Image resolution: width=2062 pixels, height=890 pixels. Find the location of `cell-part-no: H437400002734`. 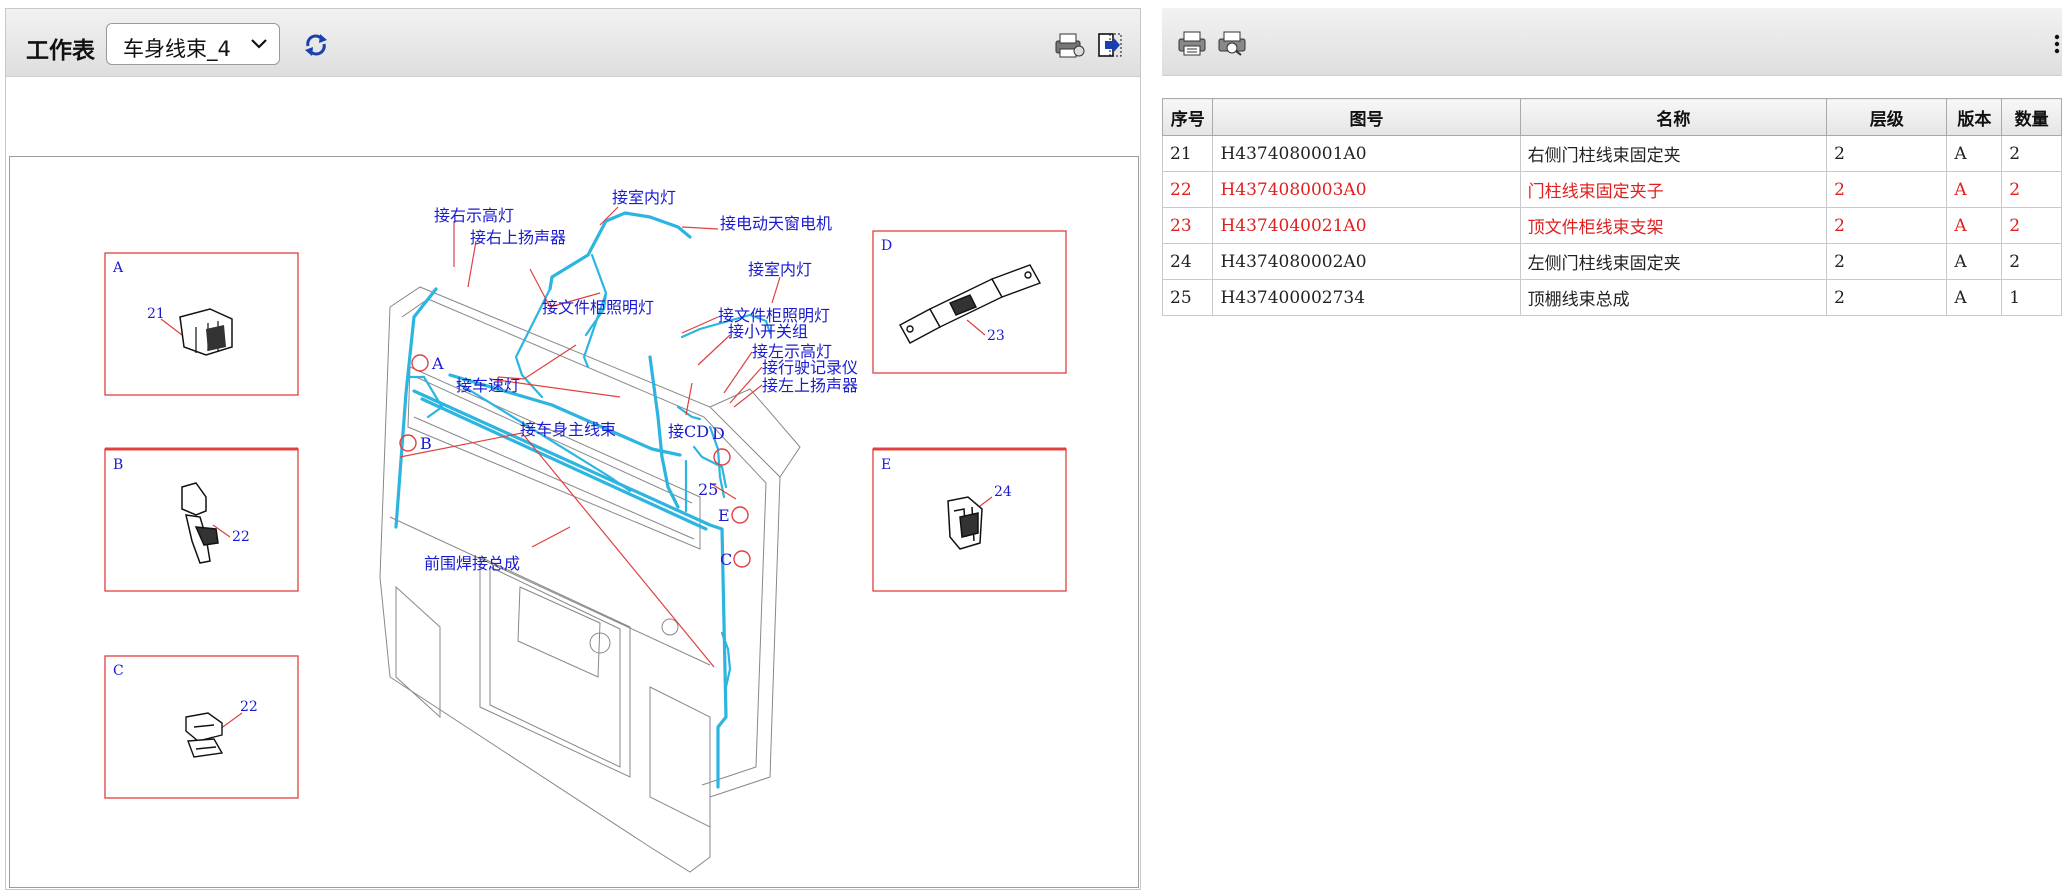

cell-part-no: H437400002734 is located at coordinates (1366, 297).